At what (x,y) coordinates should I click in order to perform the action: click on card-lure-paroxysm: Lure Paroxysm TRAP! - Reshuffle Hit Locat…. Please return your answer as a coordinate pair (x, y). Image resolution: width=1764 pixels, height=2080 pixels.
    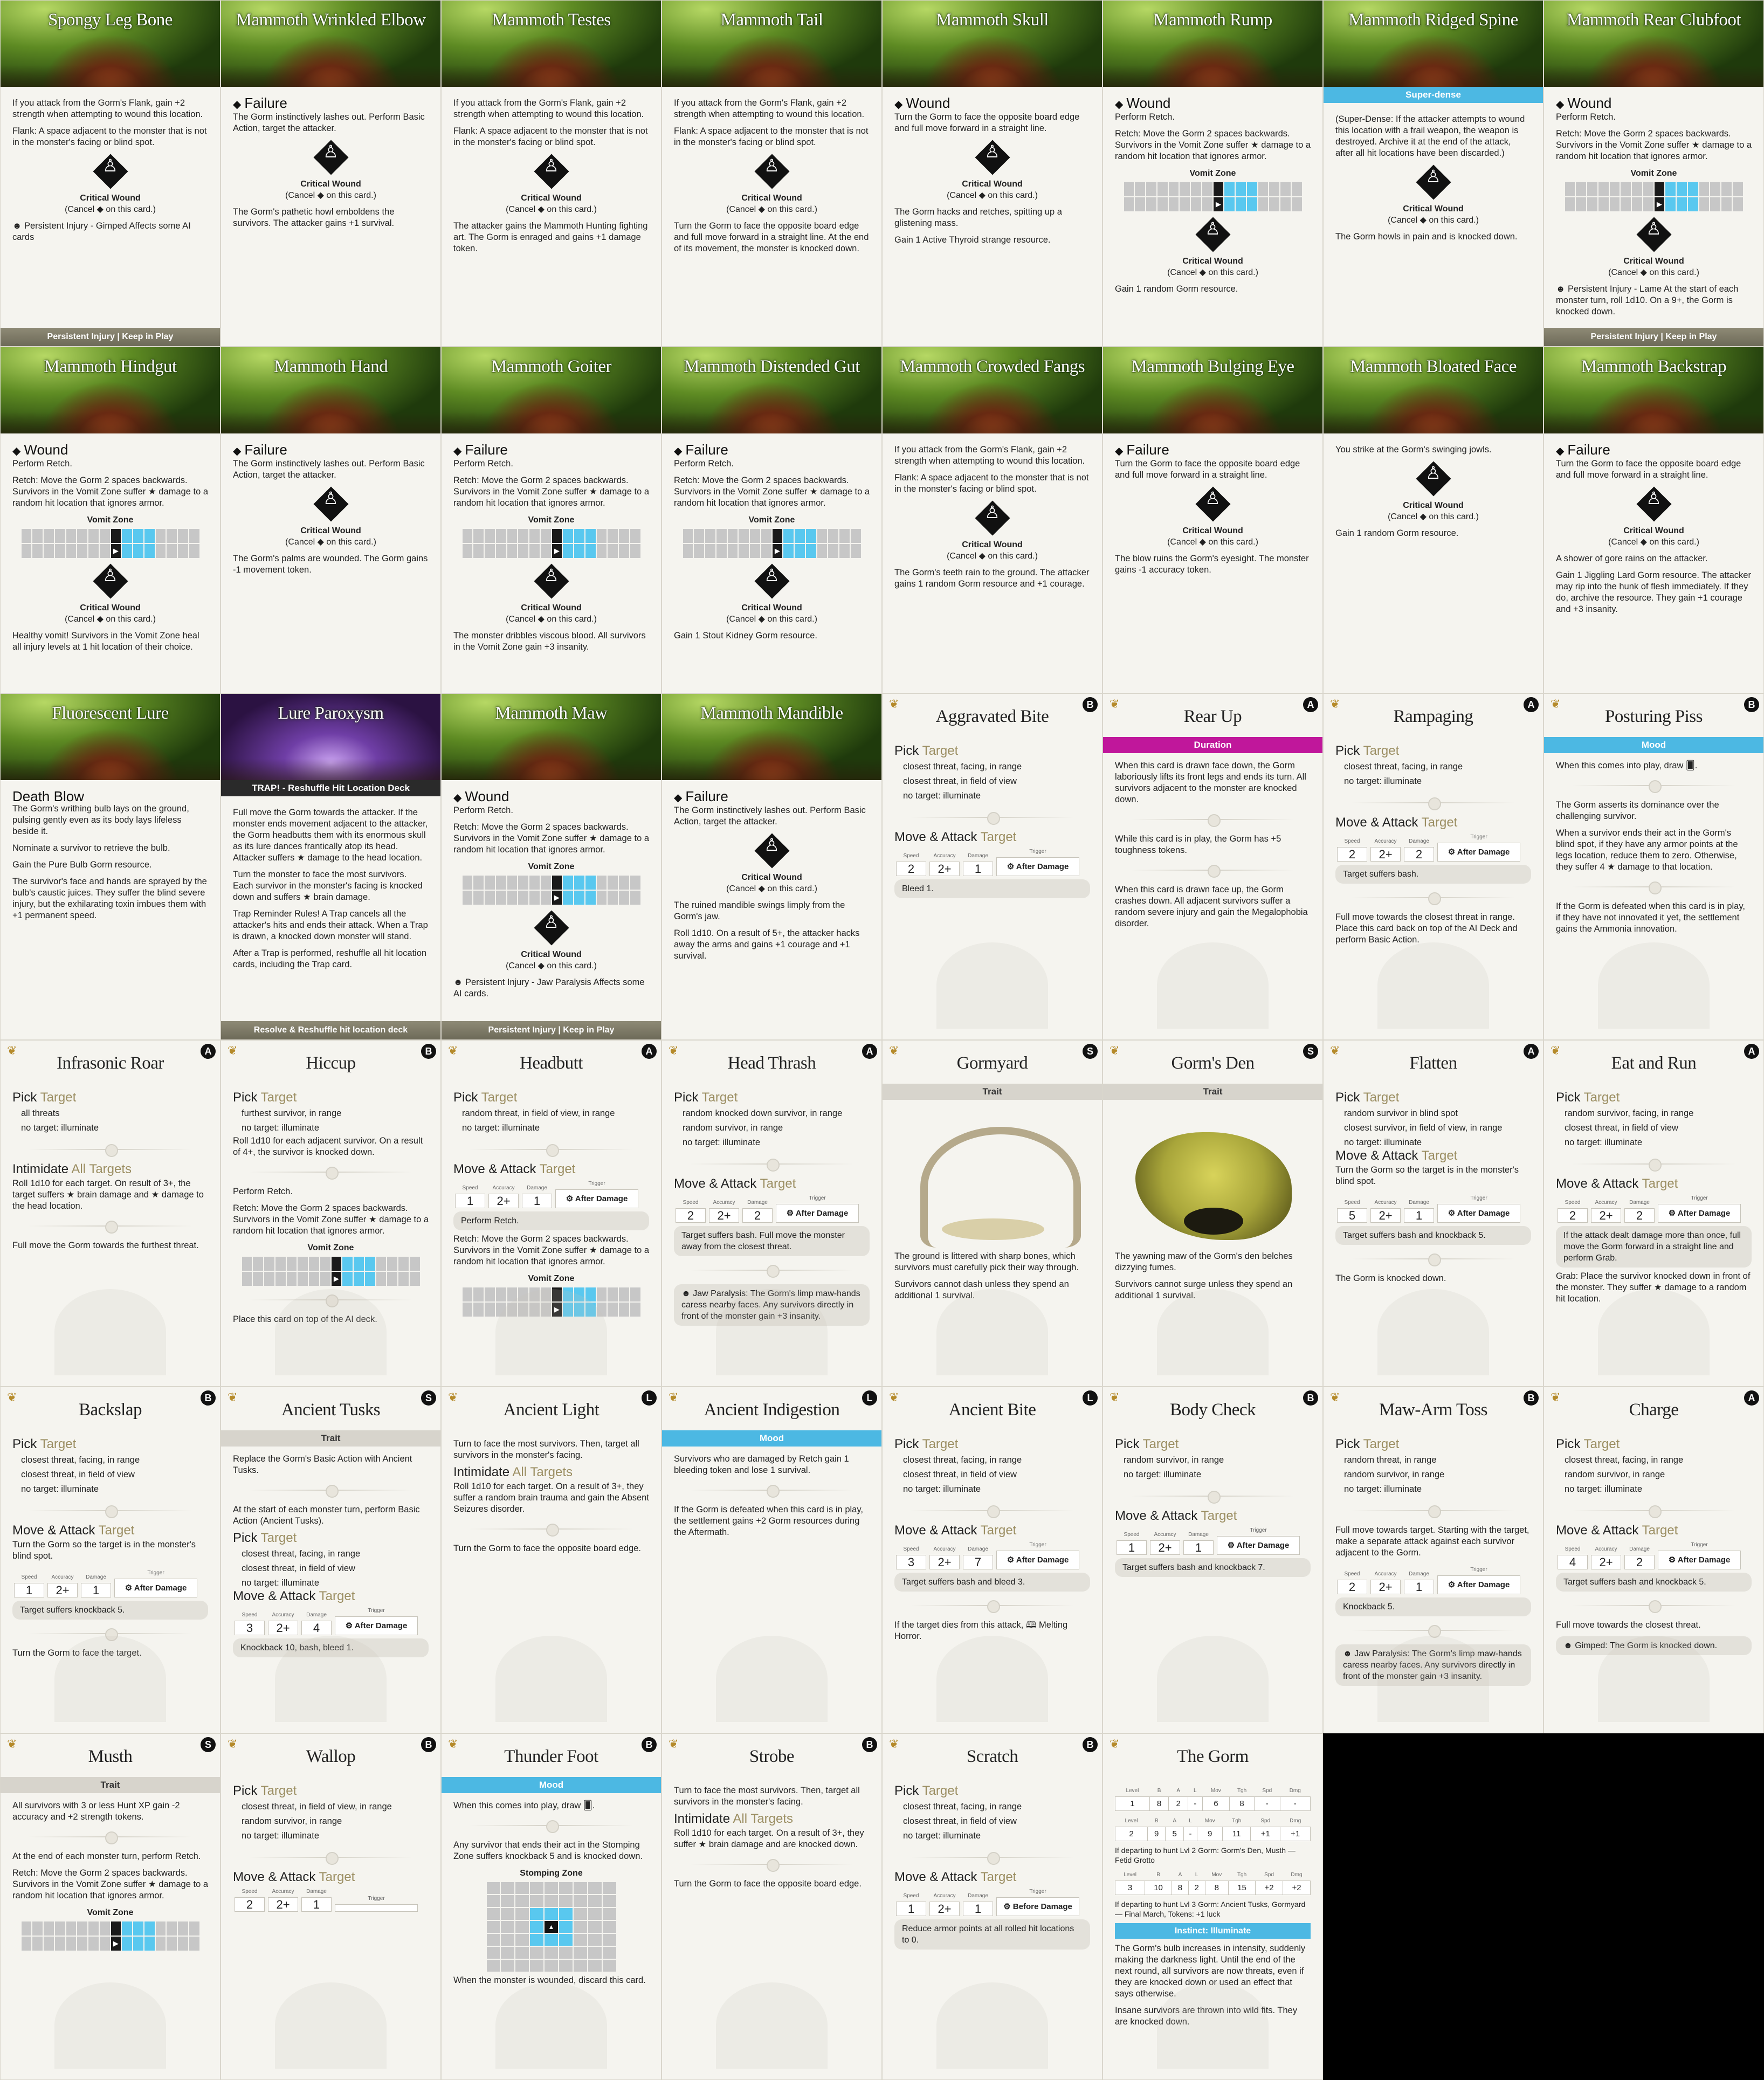
    Looking at the image, I should click on (330, 866).